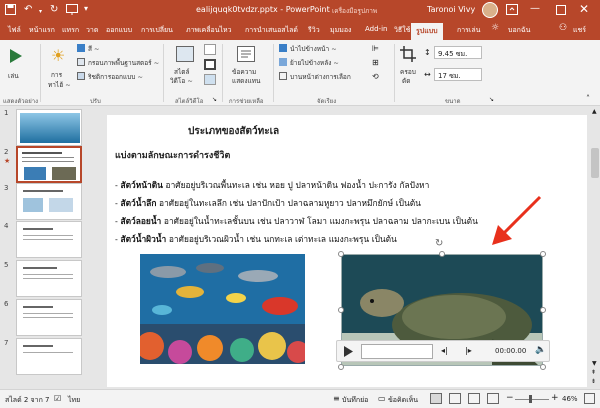  What do you see at coordinates (40, 11) in the screenshot?
I see `undo-dropdown-icon: ▾` at bounding box center [40, 11].